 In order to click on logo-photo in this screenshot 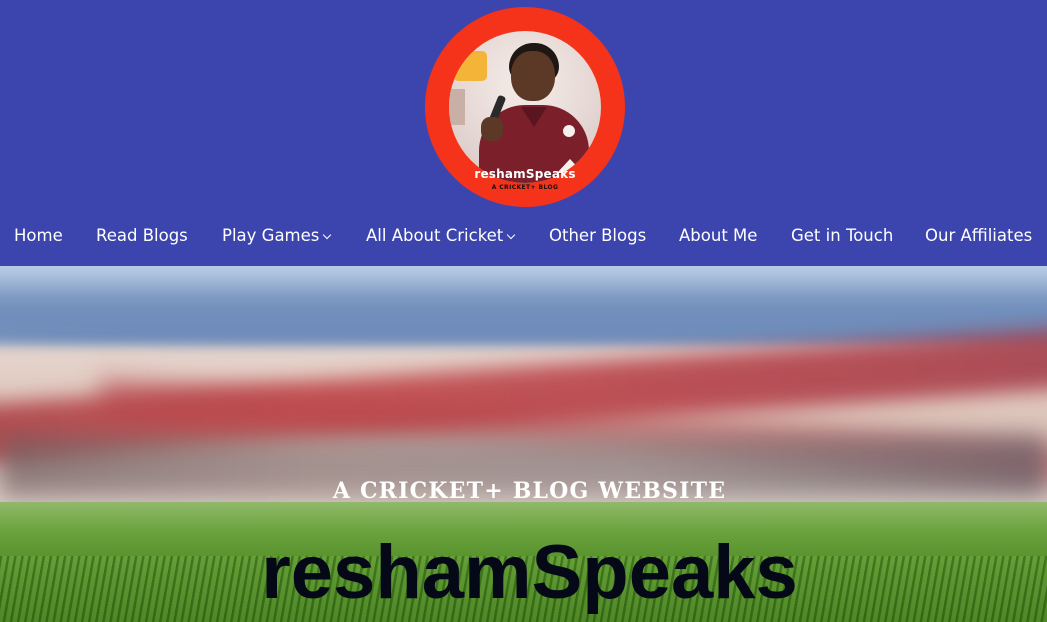, I will do `click(525, 107)`.